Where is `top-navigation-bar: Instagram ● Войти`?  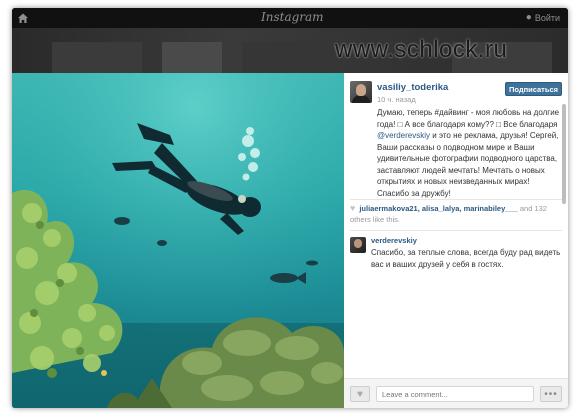 top-navigation-bar: Instagram ● Войти is located at coordinates (290, 18).